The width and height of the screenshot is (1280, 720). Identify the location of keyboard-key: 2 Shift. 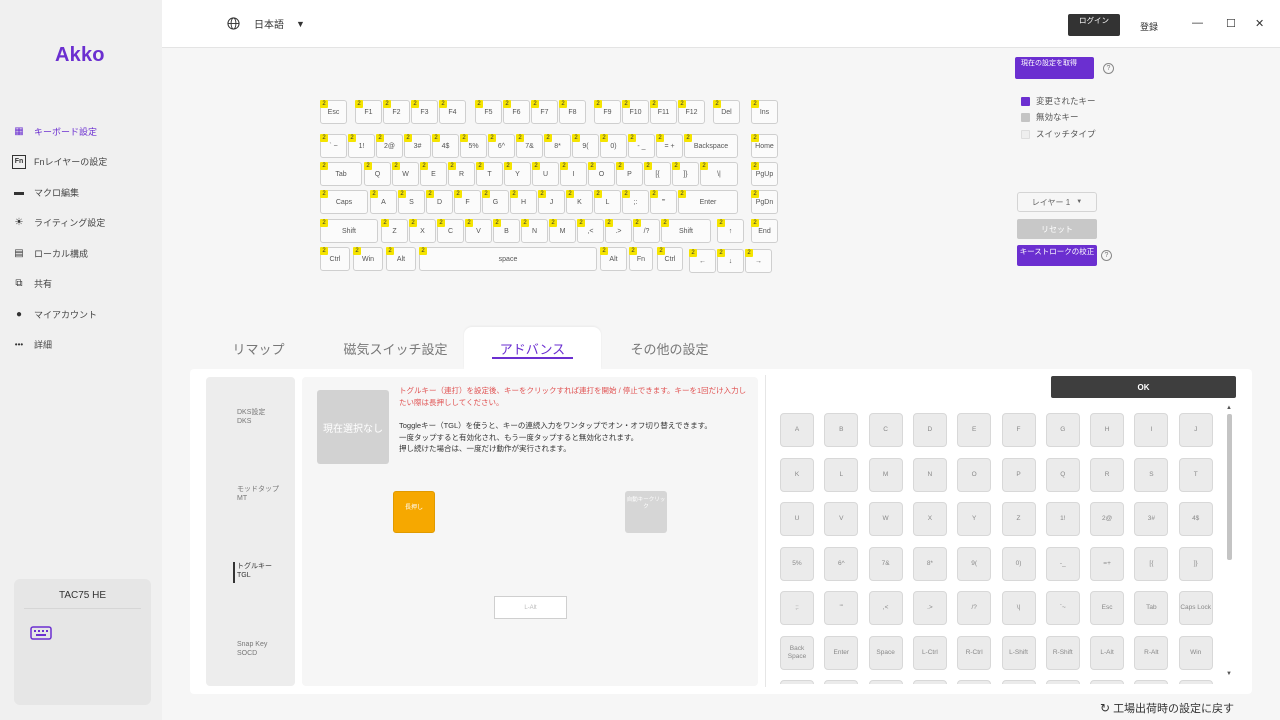
(349, 231).